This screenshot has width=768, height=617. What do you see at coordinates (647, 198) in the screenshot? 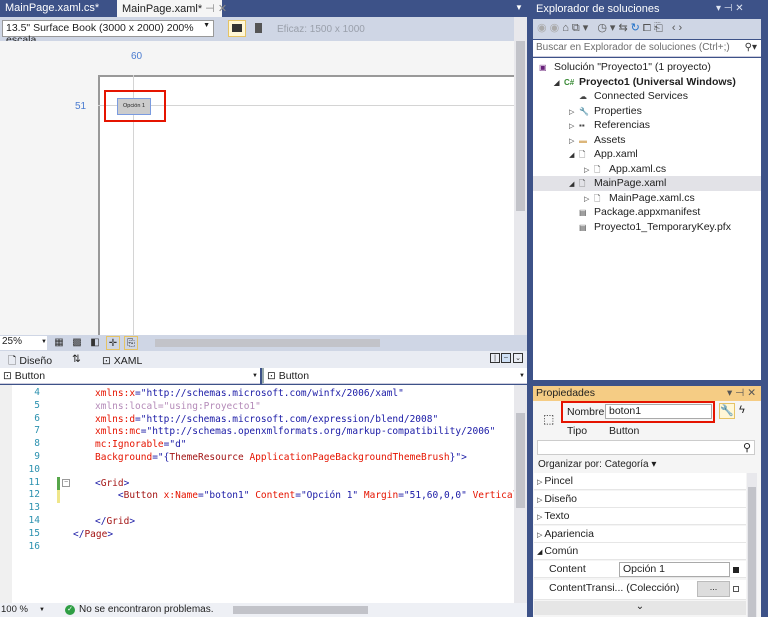
I see `tree-item: ▷ 🗋 MainPage.xaml.cs` at bounding box center [647, 198].